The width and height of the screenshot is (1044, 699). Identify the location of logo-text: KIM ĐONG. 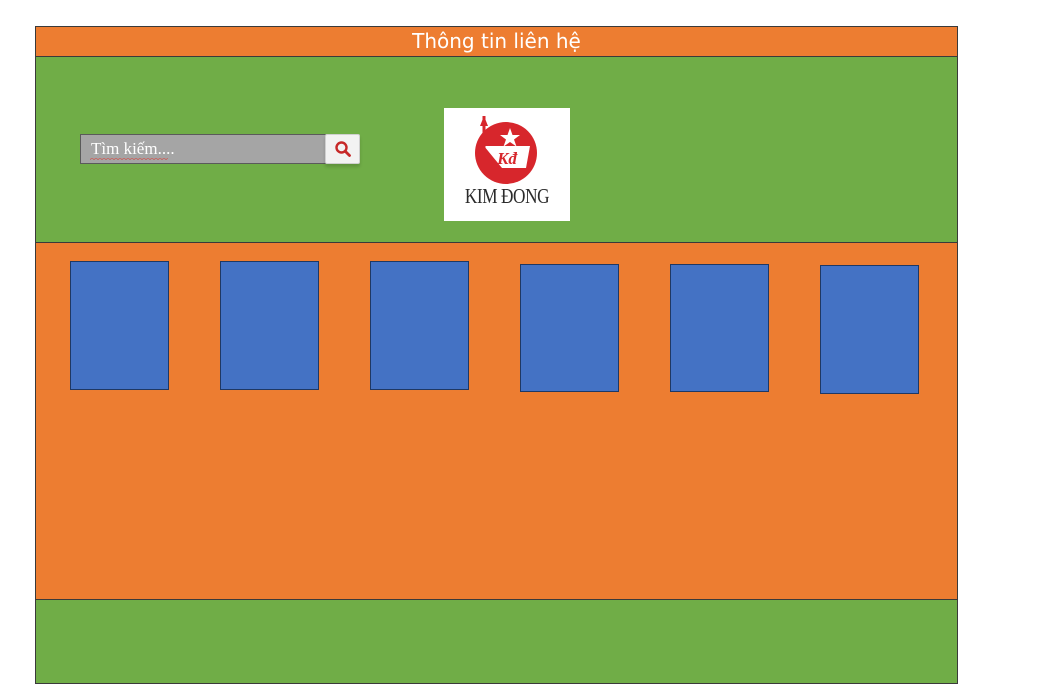
(507, 196).